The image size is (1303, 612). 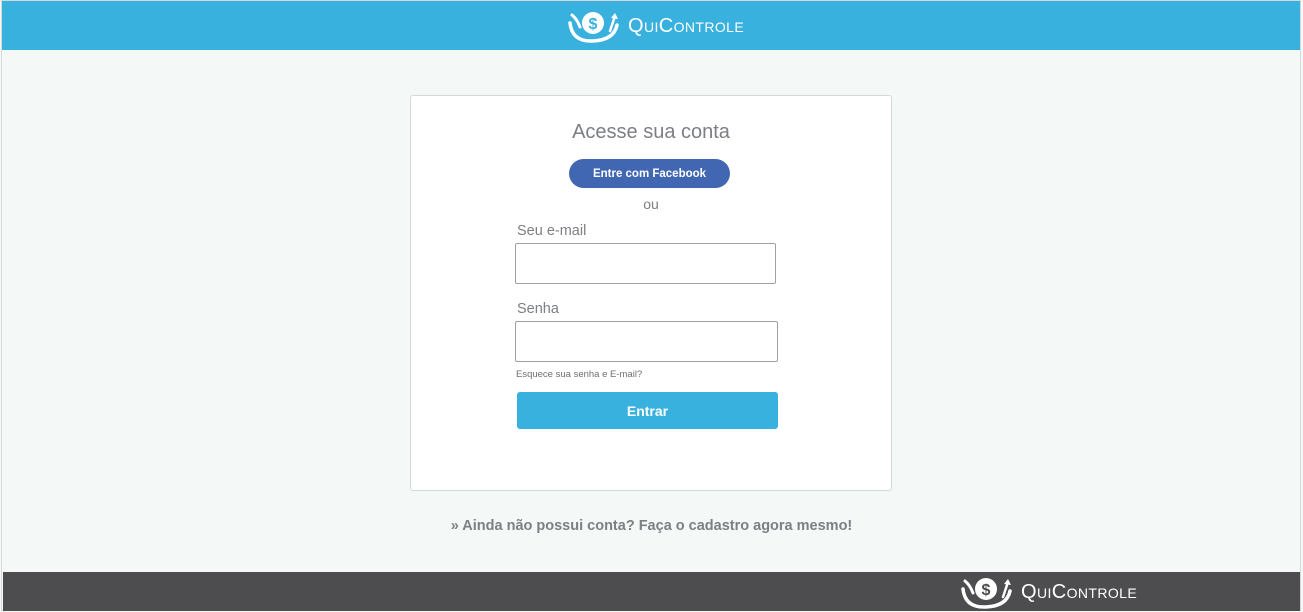 I want to click on forgot-password-link: Esquece sua senha e E-mail?, so click(x=579, y=374).